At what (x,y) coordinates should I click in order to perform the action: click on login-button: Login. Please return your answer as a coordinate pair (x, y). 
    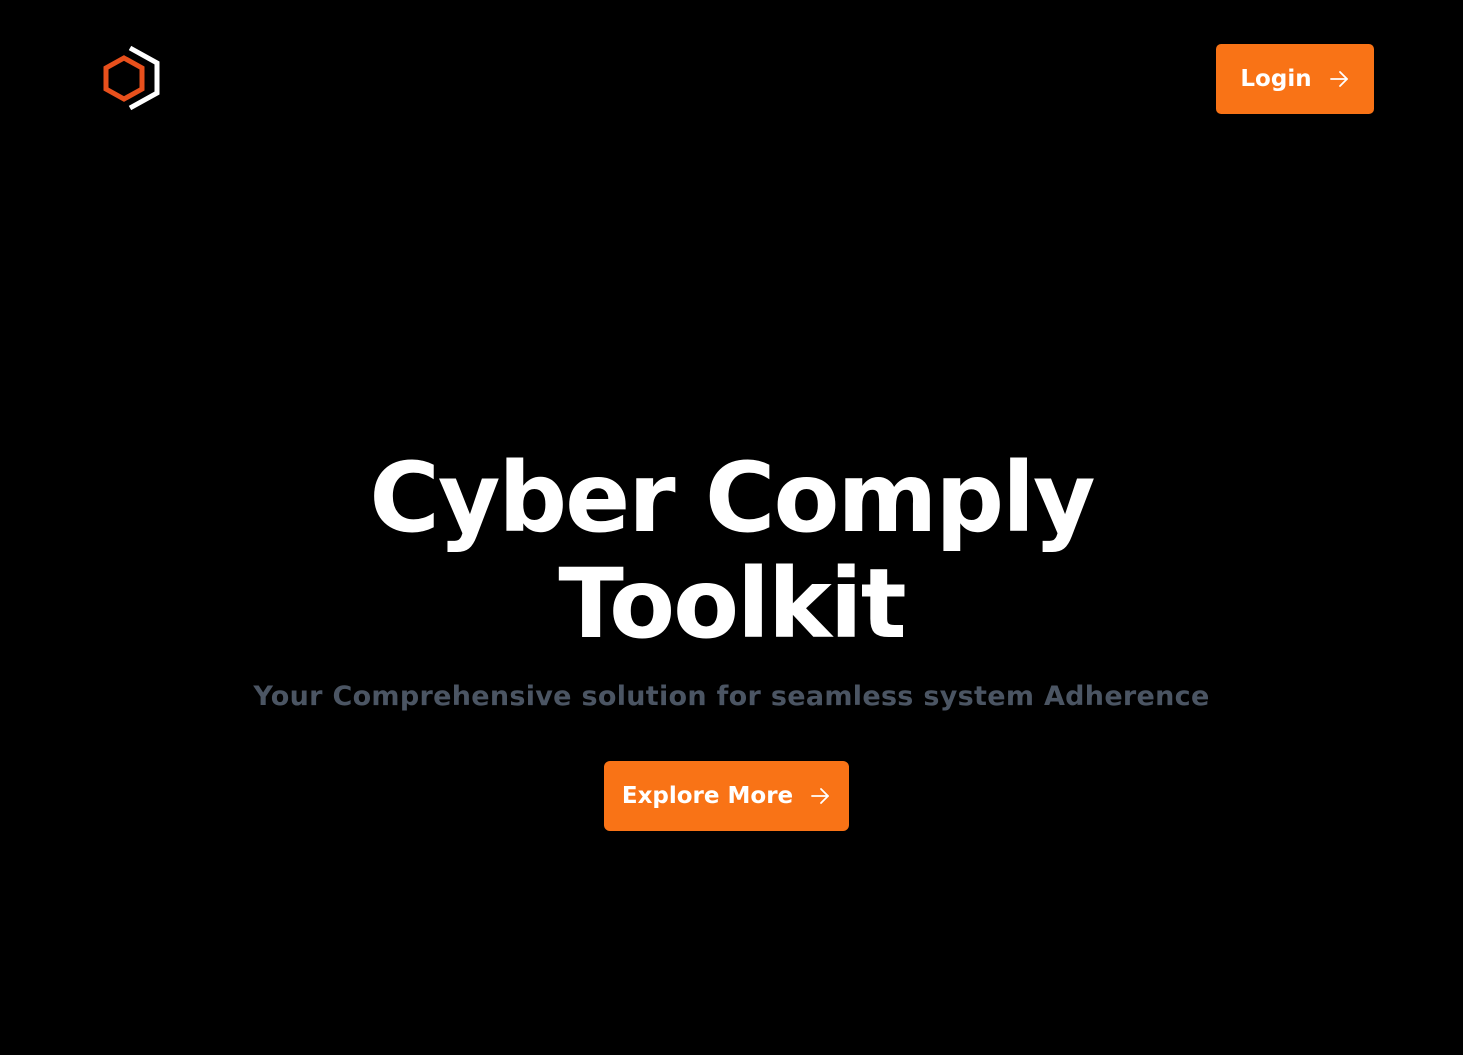
    Looking at the image, I should click on (1295, 79).